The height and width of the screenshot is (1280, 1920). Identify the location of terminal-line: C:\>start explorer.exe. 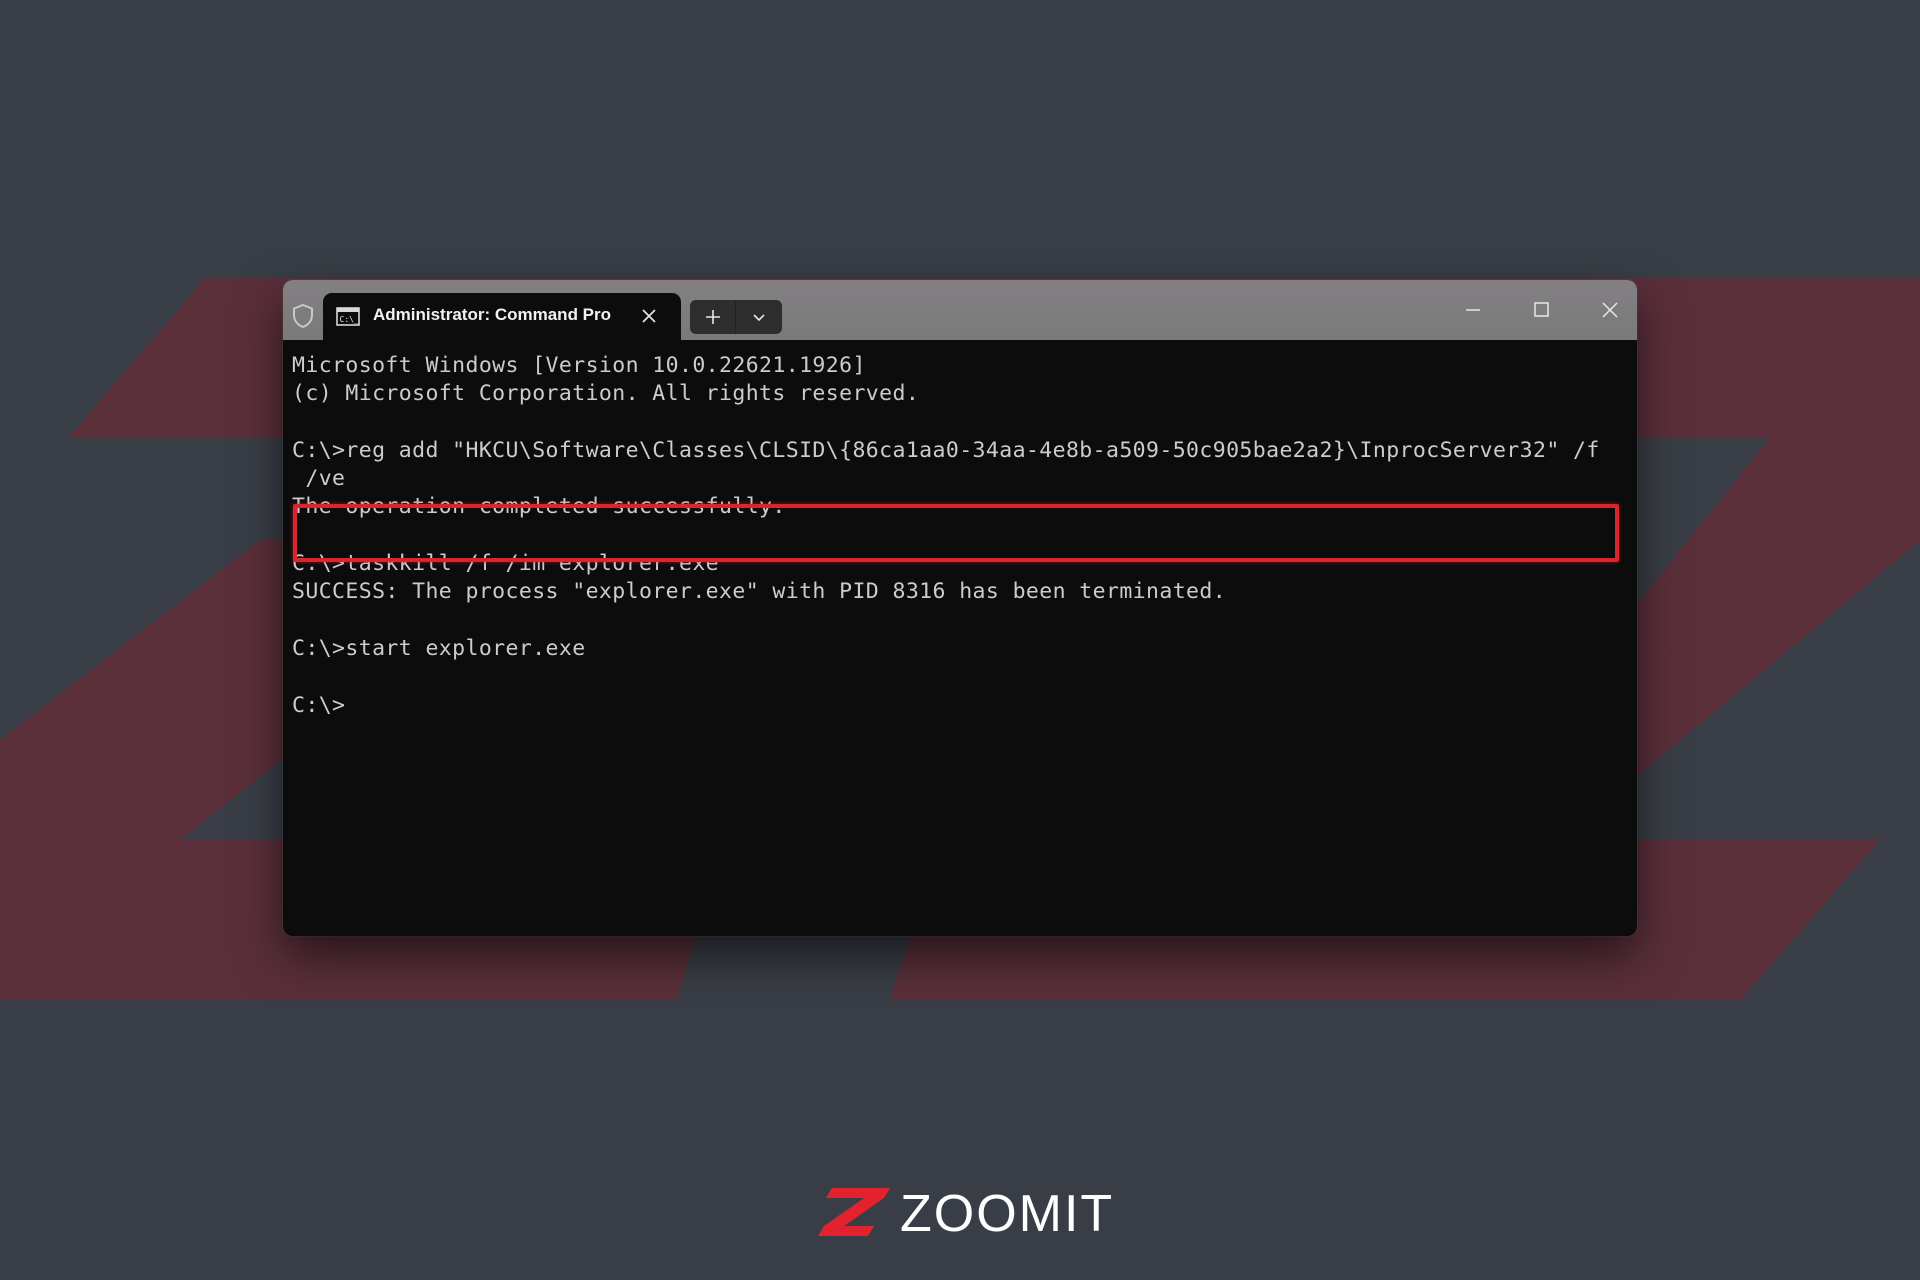
(439, 648).